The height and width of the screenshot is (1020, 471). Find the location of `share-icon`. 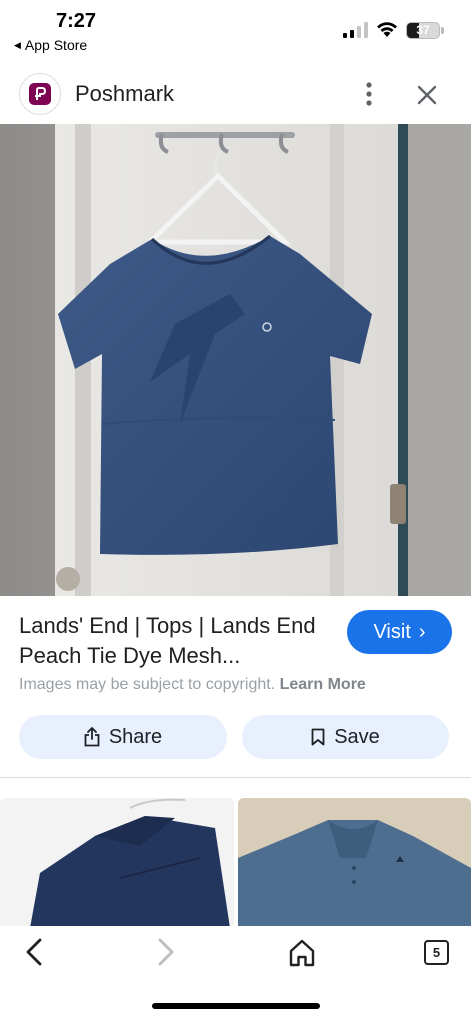

share-icon is located at coordinates (92, 737).